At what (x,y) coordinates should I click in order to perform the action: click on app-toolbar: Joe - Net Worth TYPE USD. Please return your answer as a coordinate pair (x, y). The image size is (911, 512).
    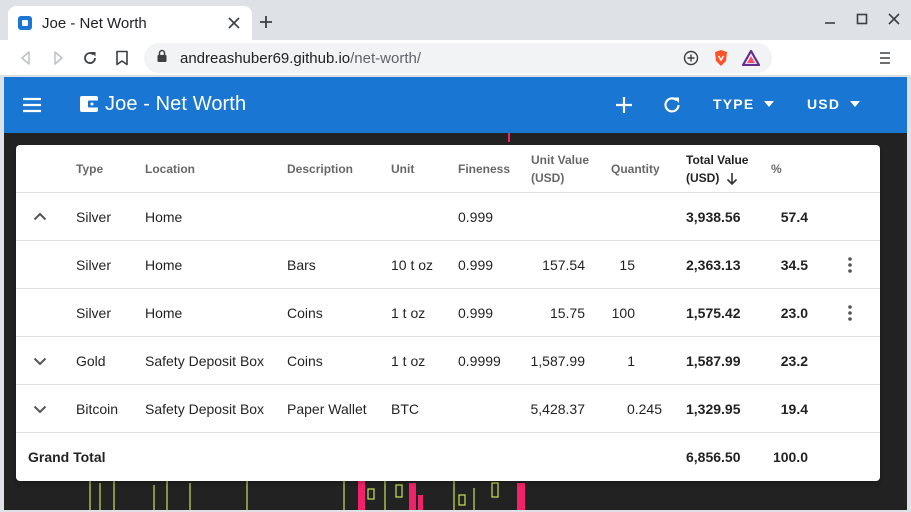
    Looking at the image, I should click on (455, 105).